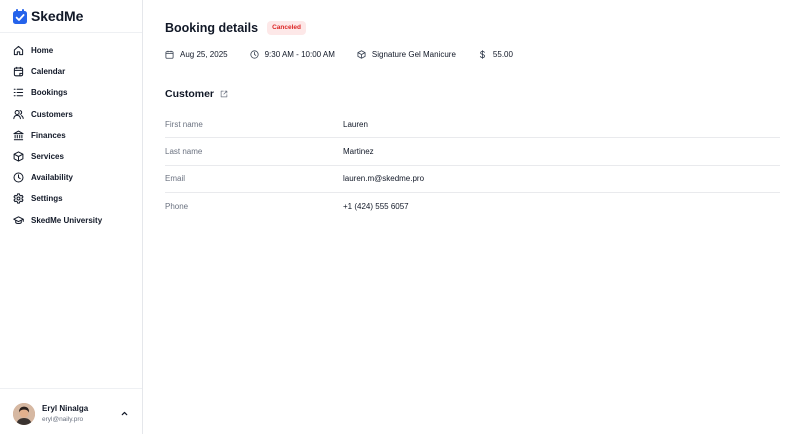 The image size is (800, 434). I want to click on chevron-up-icon, so click(124, 413).